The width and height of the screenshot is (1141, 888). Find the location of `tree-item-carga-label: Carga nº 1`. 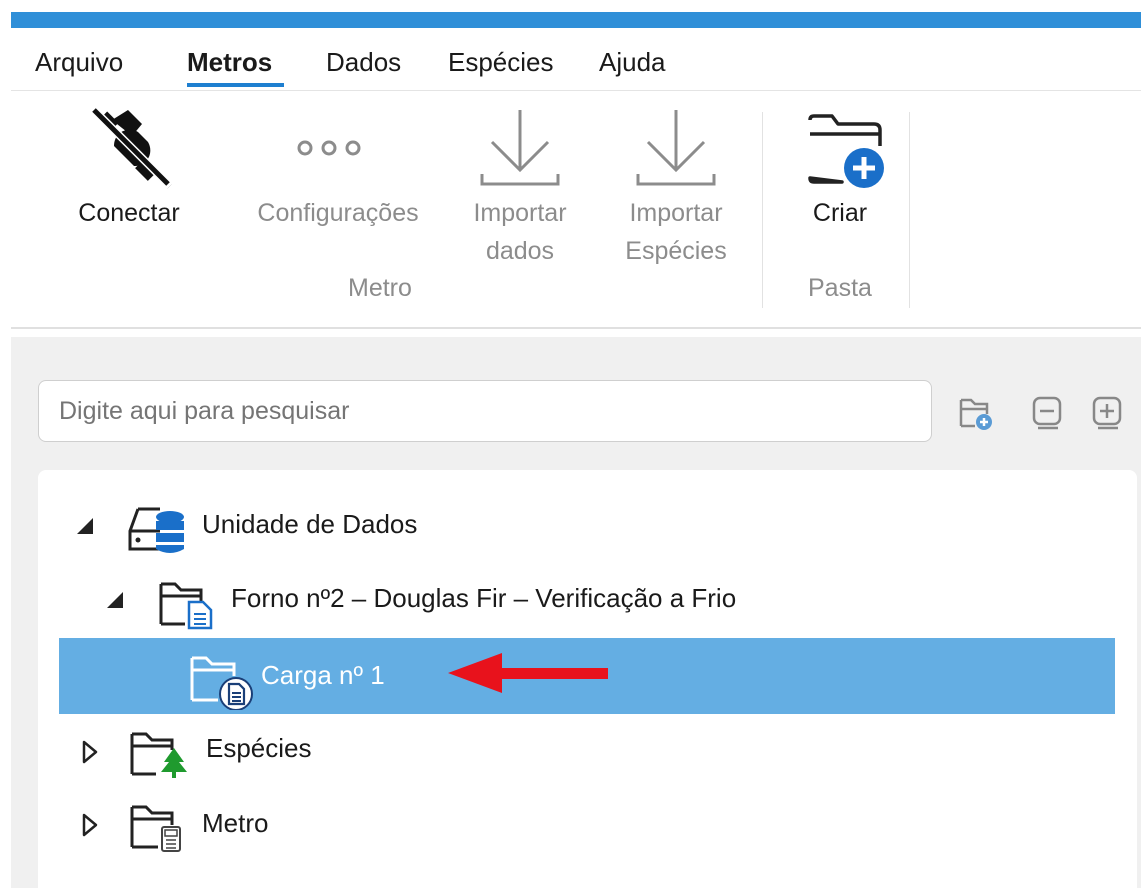

tree-item-carga-label: Carga nº 1 is located at coordinates (323, 675).